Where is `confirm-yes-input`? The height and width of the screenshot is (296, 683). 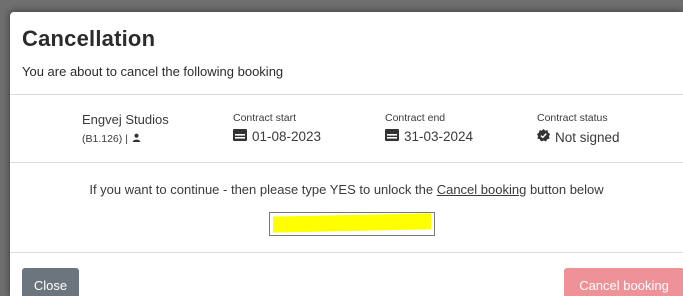
confirm-yes-input is located at coordinates (352, 224).